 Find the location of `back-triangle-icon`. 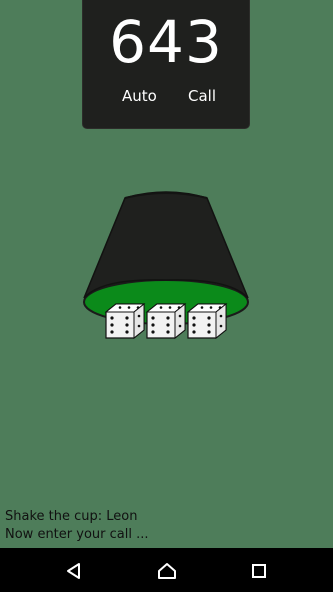

back-triangle-icon is located at coordinates (74, 571).